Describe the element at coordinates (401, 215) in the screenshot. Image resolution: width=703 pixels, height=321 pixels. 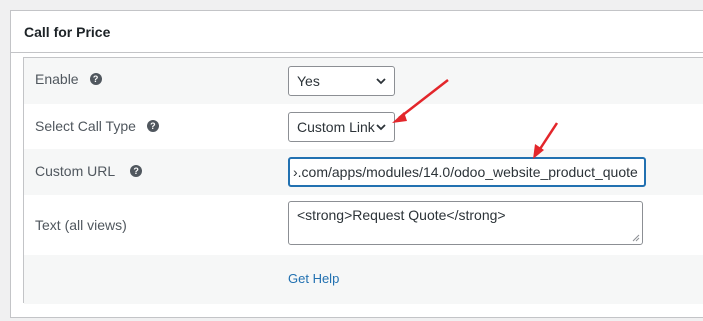
I see `text-all-views-value: <strong>Request Quote</strong>` at that location.